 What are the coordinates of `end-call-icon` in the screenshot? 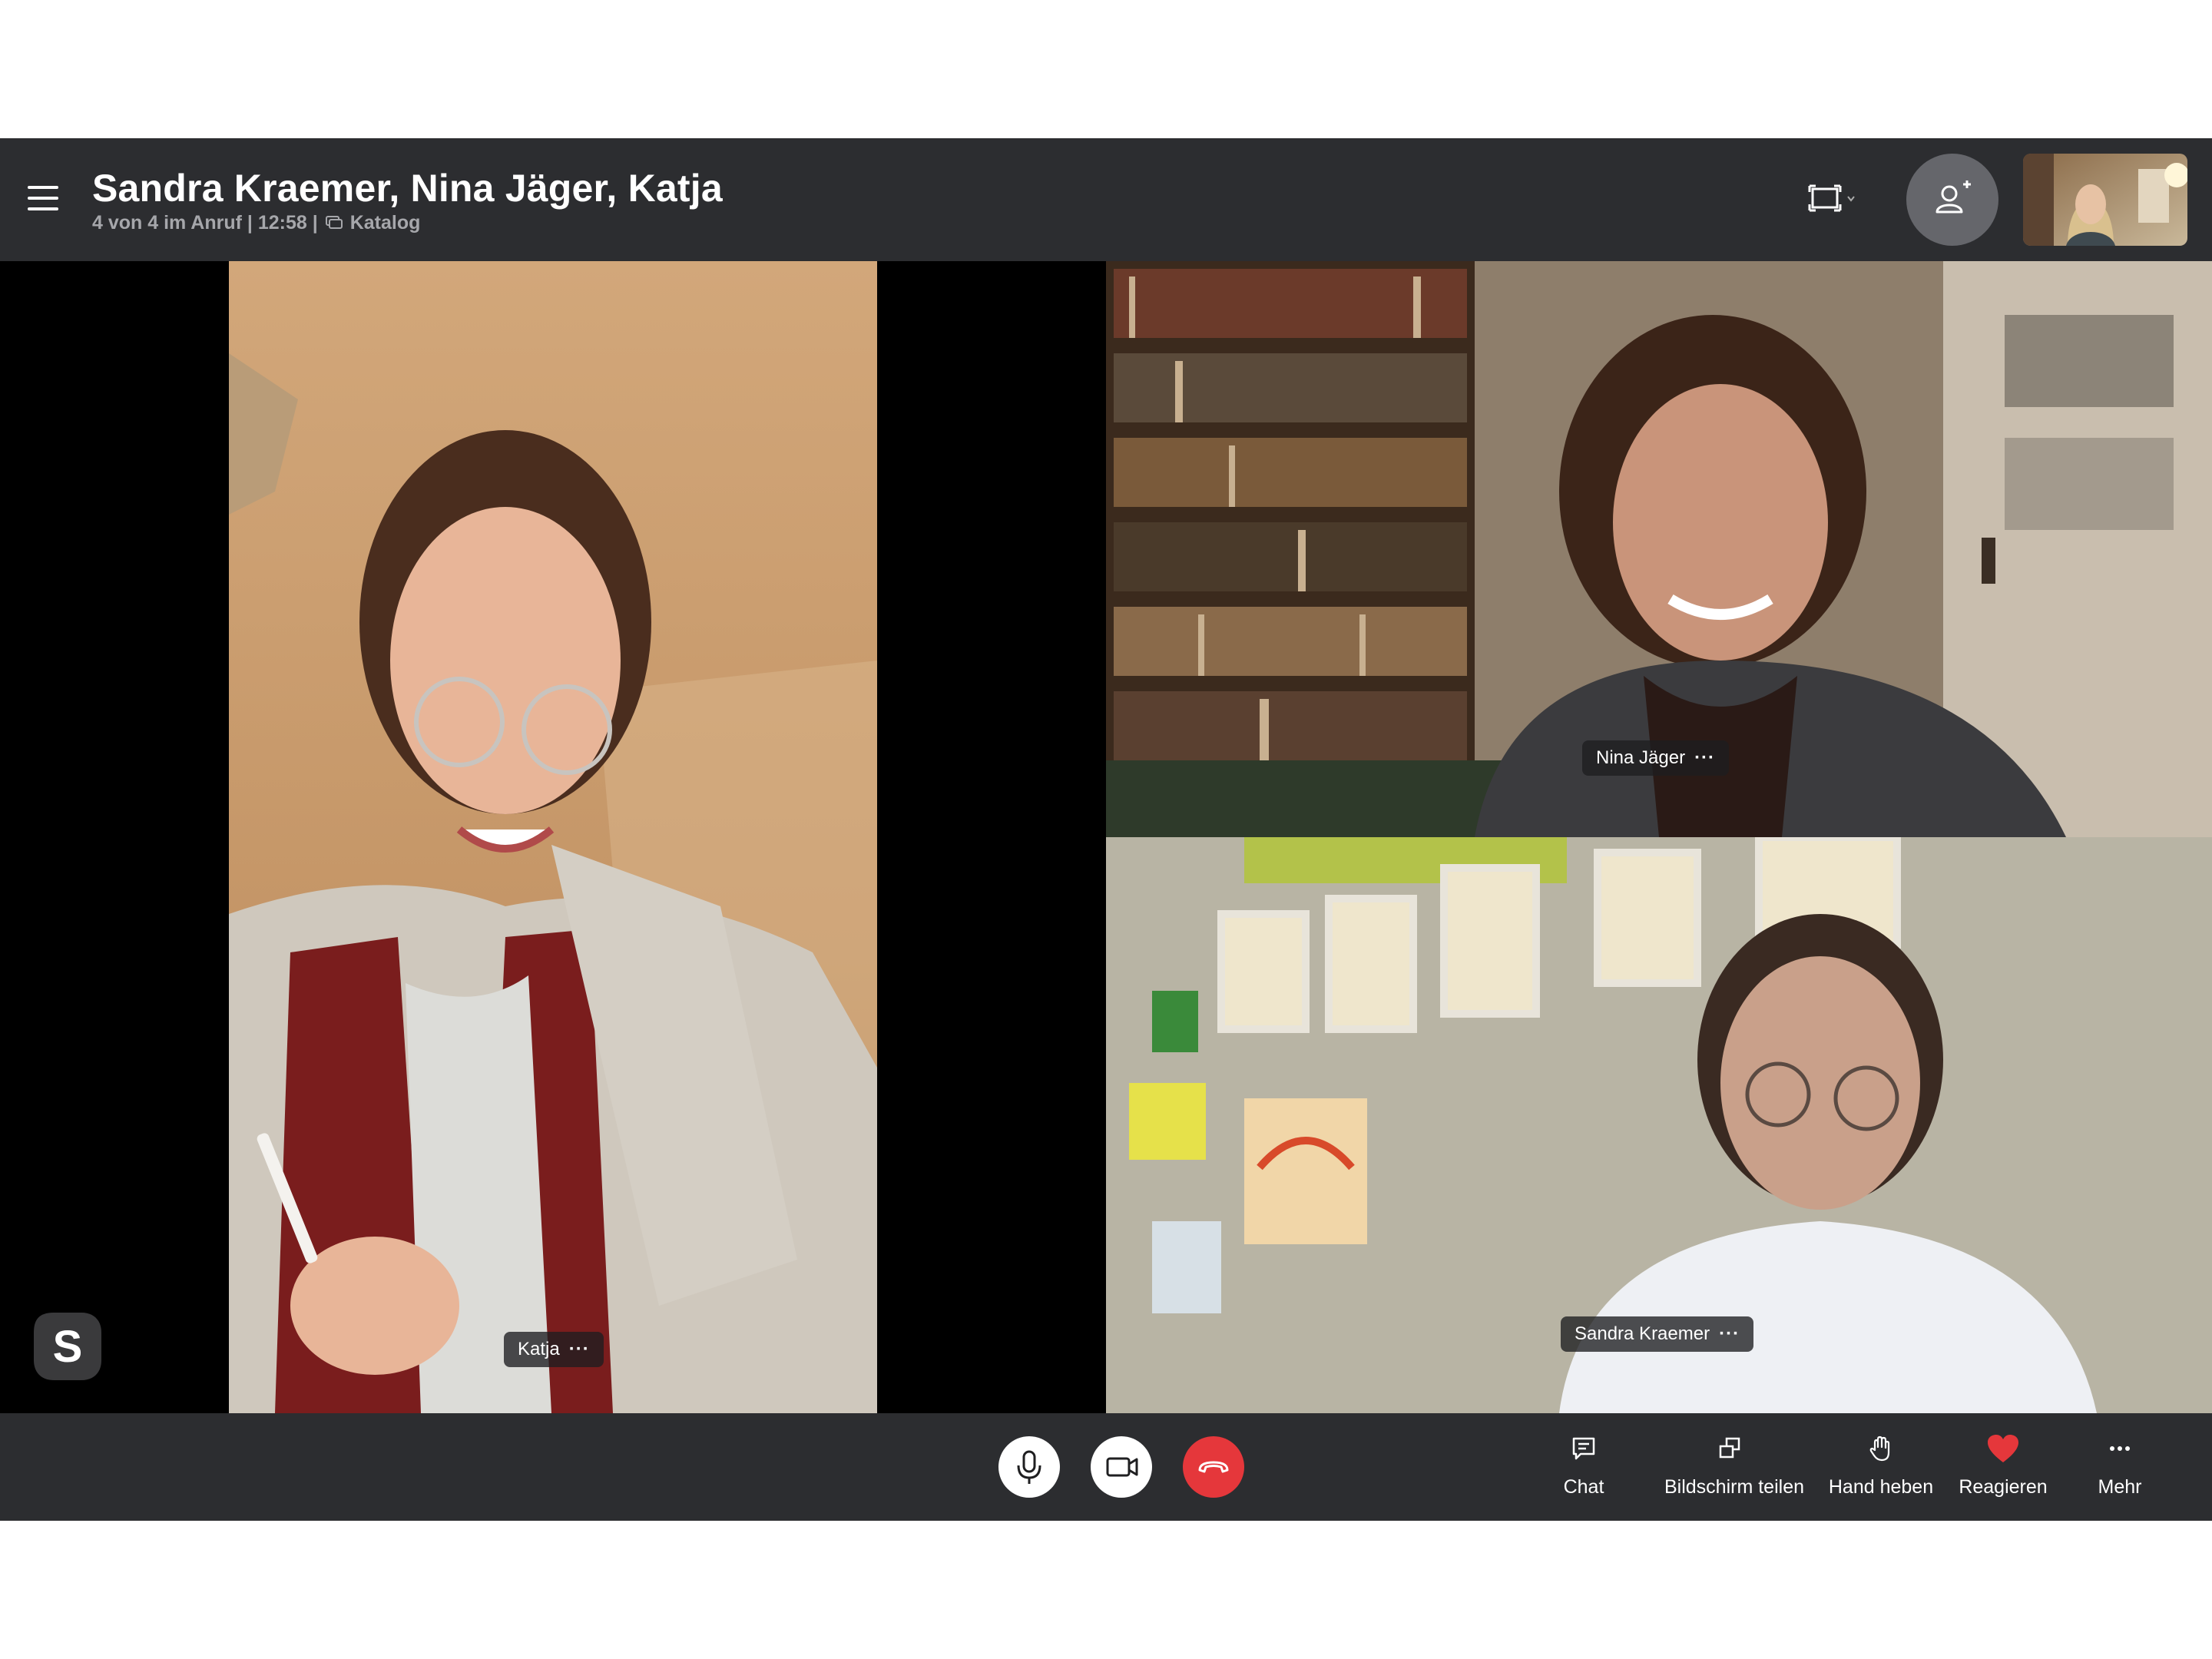 It's located at (1214, 1467).